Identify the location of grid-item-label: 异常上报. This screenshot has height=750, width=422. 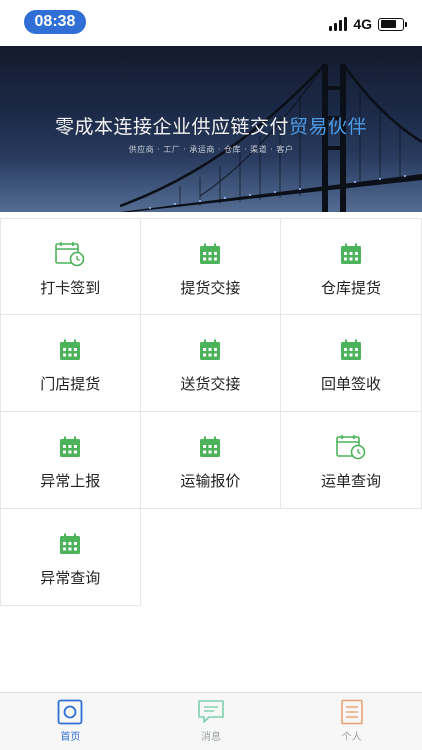
(70, 481).